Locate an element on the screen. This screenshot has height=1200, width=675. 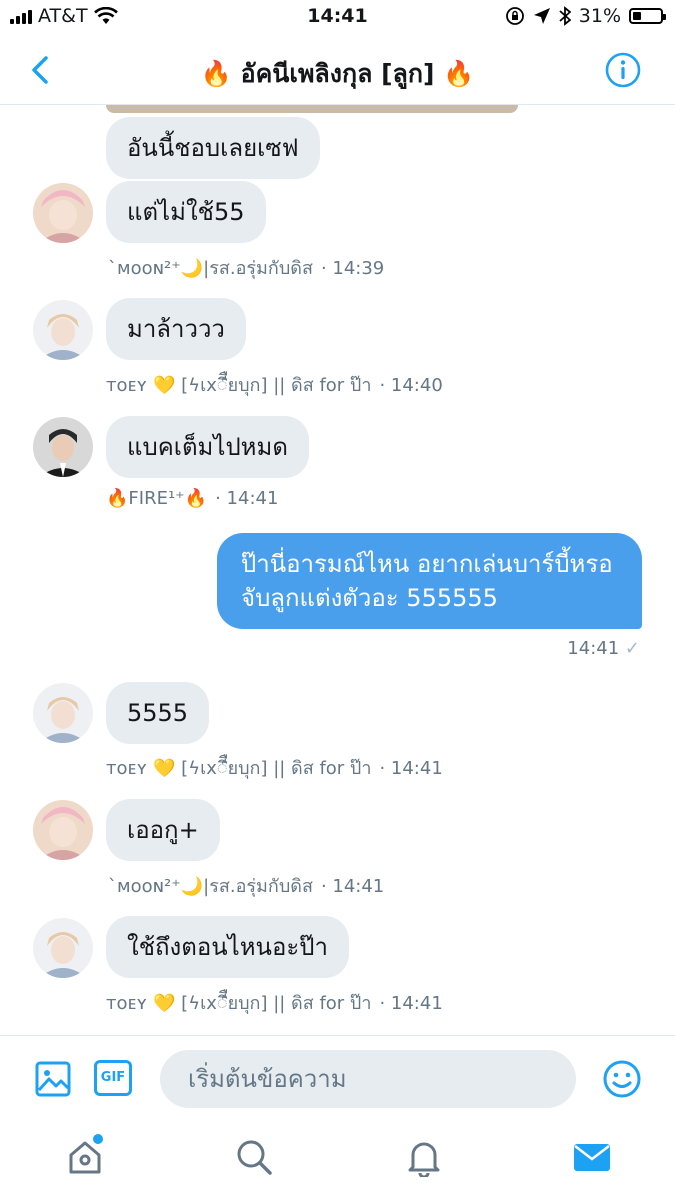
message-meta: 🔥FIRE¹⁺🔥 · 14:41 is located at coordinates (192, 498).